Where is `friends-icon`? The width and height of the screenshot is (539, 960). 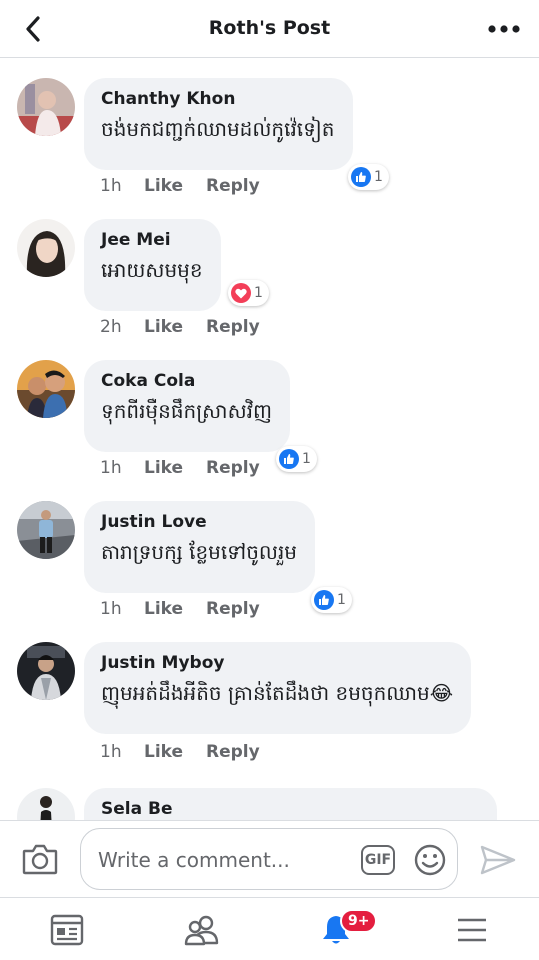 friends-icon is located at coordinates (201, 930).